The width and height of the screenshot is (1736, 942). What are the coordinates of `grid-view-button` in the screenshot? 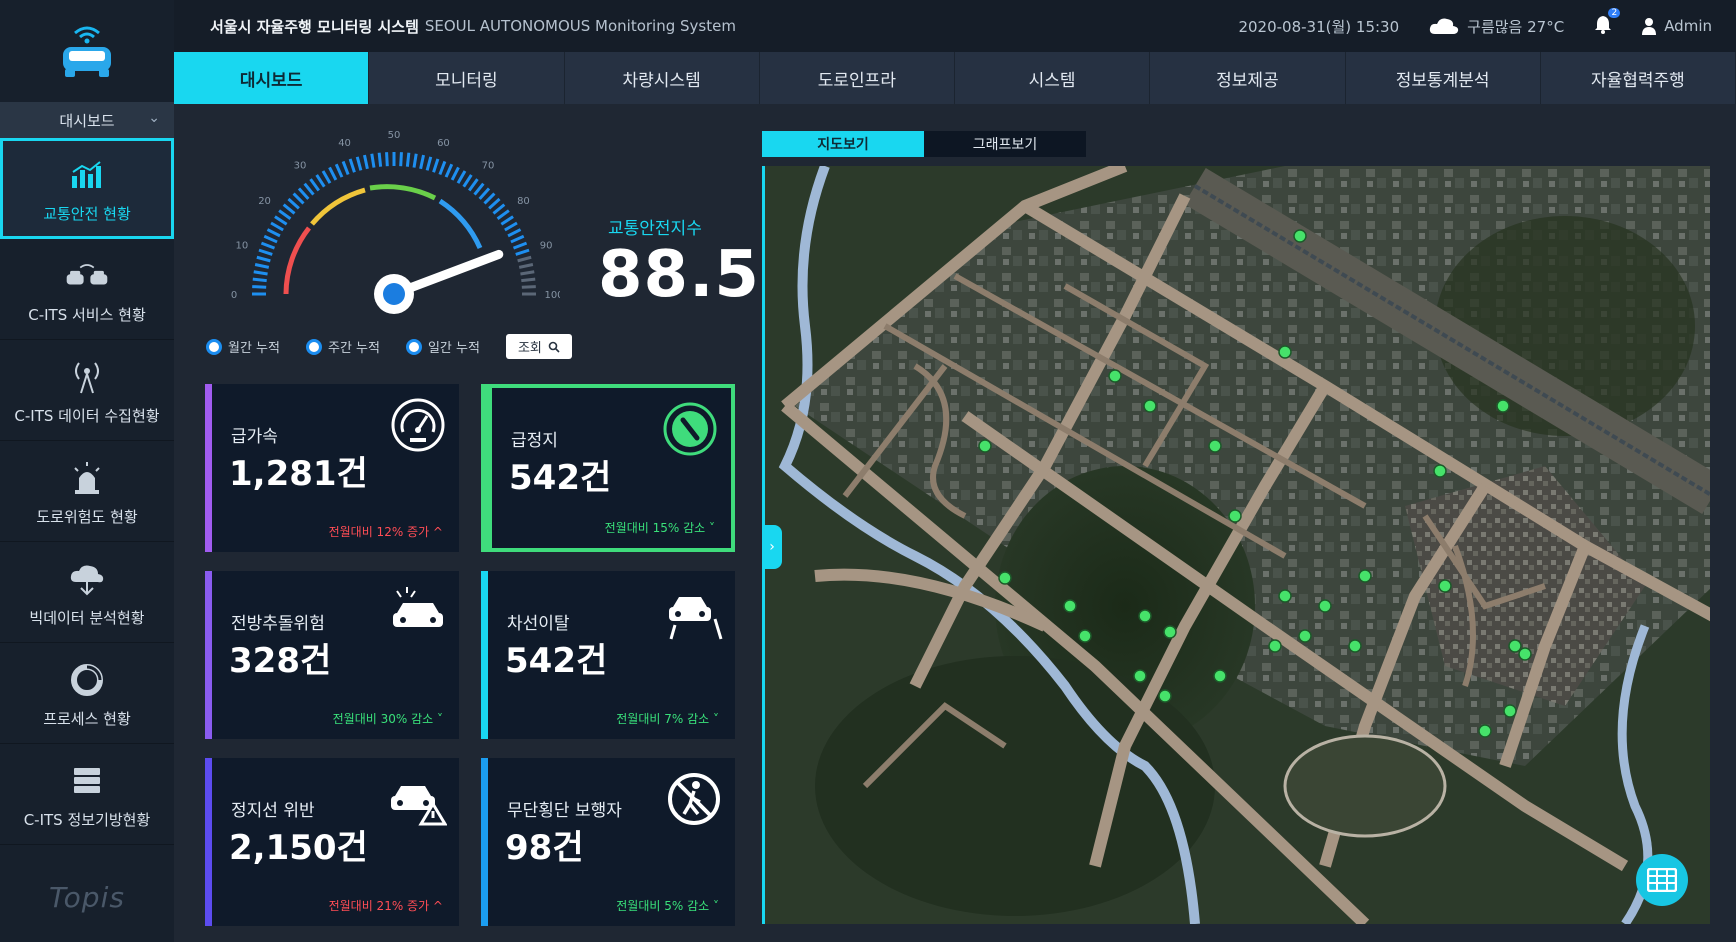 It's located at (1662, 880).